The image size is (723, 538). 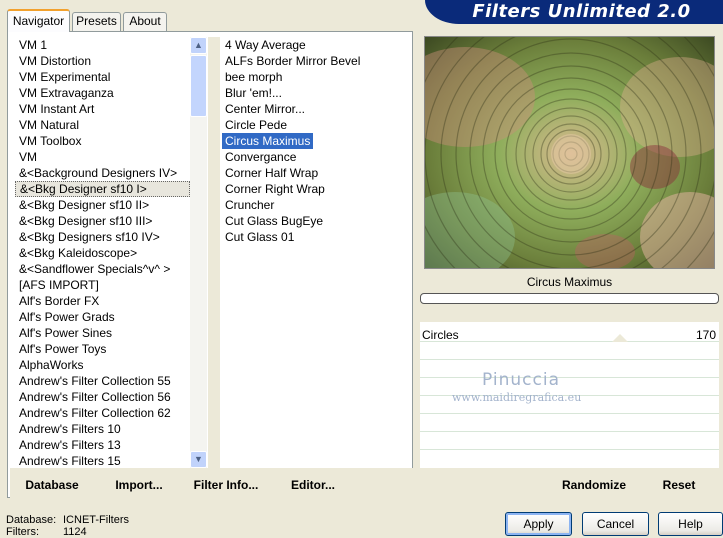 I want to click on watermark-name: Pinuccia, so click(x=521, y=380).